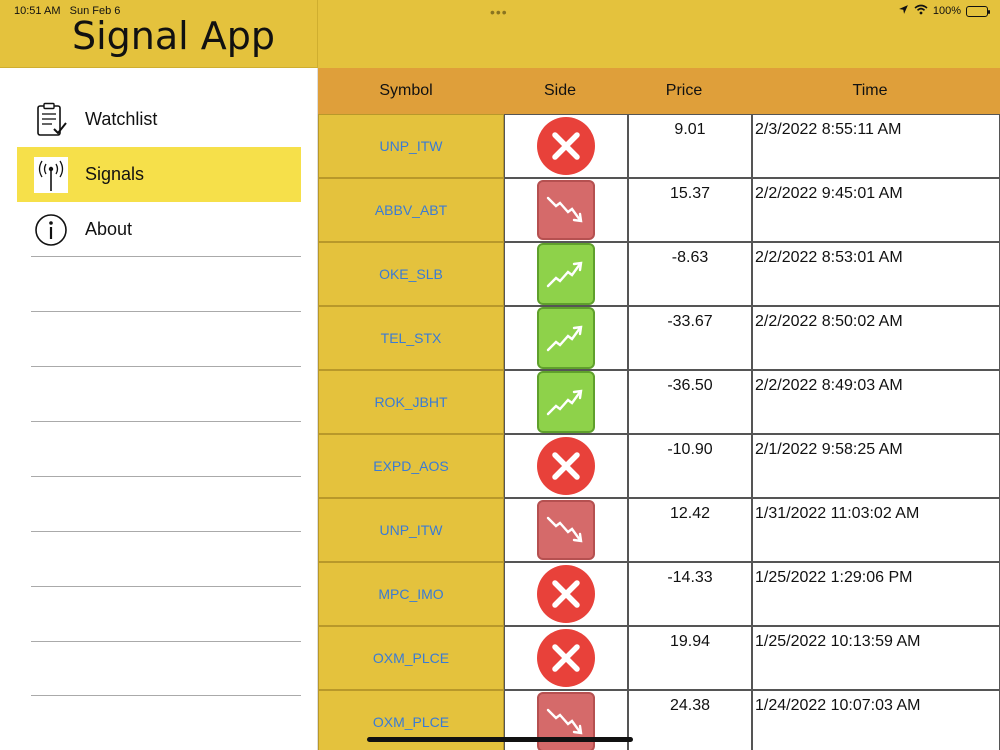  What do you see at coordinates (159, 119) in the screenshot?
I see `sidebar-item-watchlist: Watchlist` at bounding box center [159, 119].